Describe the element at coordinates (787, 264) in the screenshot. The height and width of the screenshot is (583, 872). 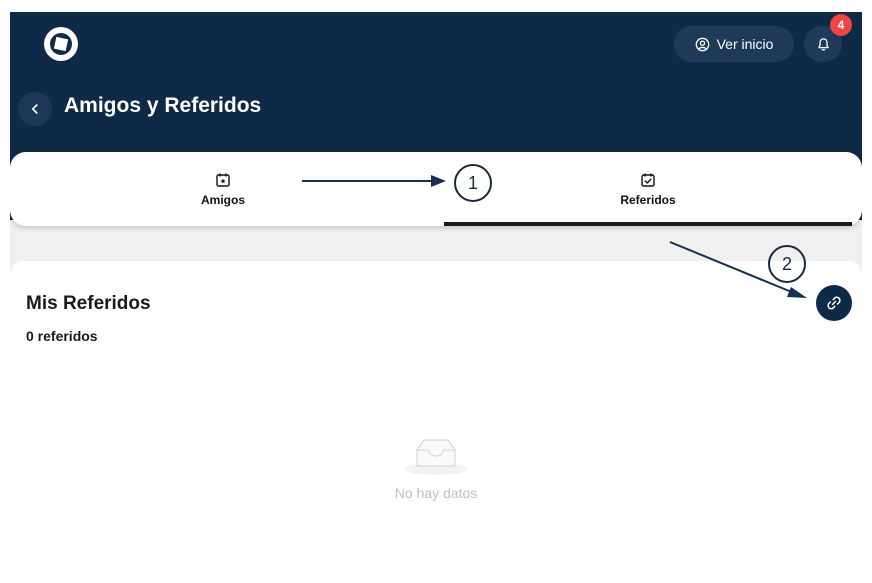
I see `annotation-marker-2: 2` at that location.